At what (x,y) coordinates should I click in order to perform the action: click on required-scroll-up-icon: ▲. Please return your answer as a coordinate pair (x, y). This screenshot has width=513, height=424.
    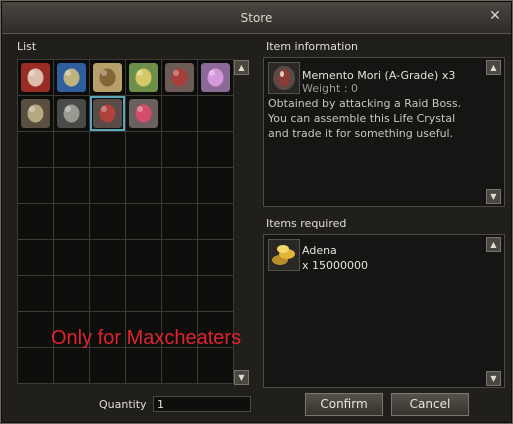
    Looking at the image, I should click on (493, 244).